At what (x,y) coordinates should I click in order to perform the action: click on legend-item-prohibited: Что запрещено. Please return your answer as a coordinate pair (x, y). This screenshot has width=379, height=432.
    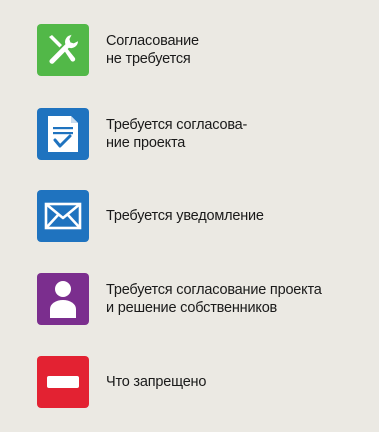
    Looking at the image, I should click on (121, 382).